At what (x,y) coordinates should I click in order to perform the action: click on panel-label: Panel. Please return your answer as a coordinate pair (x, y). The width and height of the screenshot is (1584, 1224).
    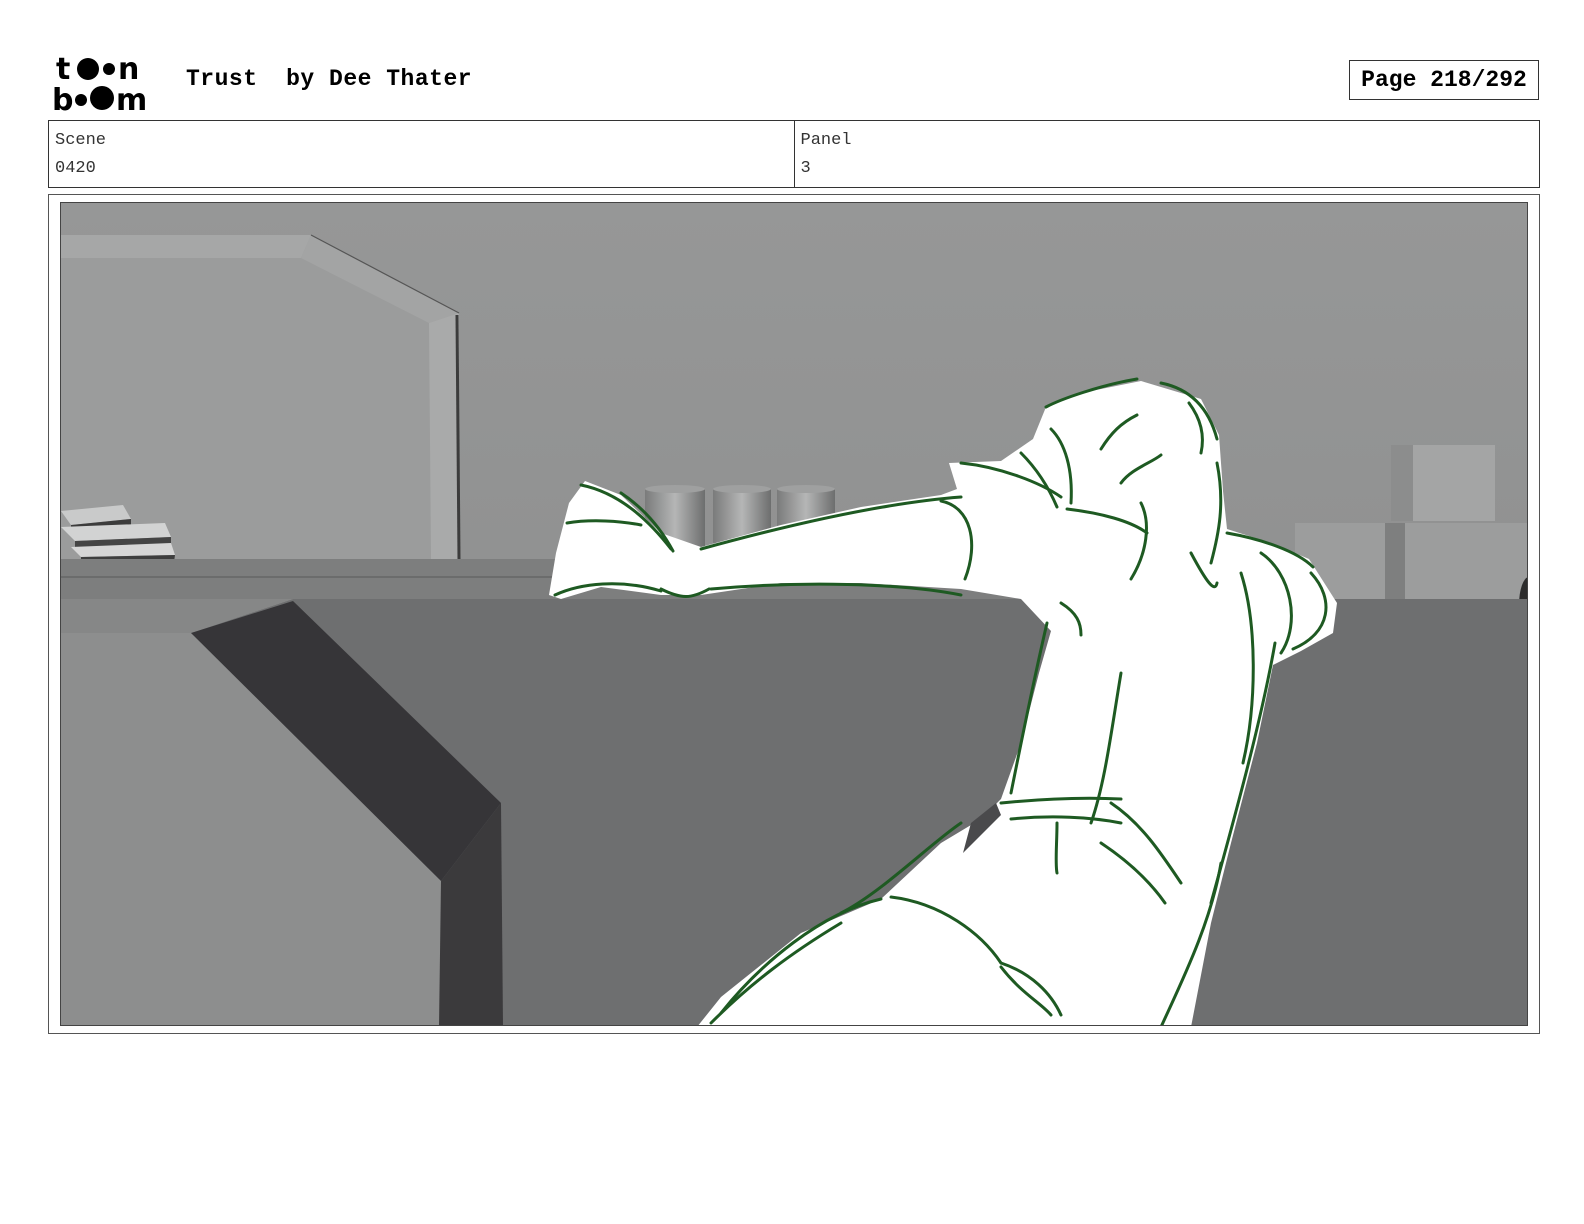
    Looking at the image, I should click on (826, 140).